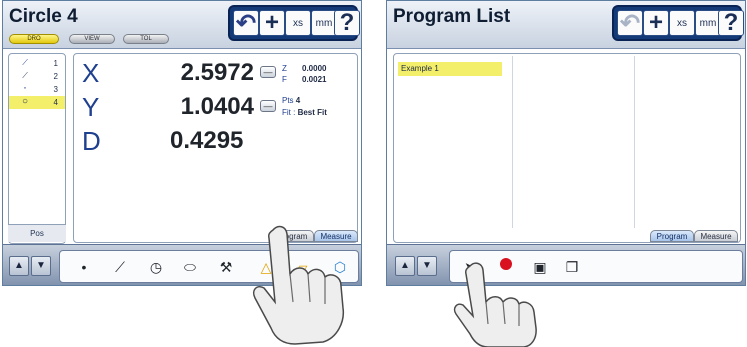 The height and width of the screenshot is (347, 747). Describe the element at coordinates (566, 25) in the screenshot. I see `title-bar: Program List ↶ + xs mm ?` at that location.